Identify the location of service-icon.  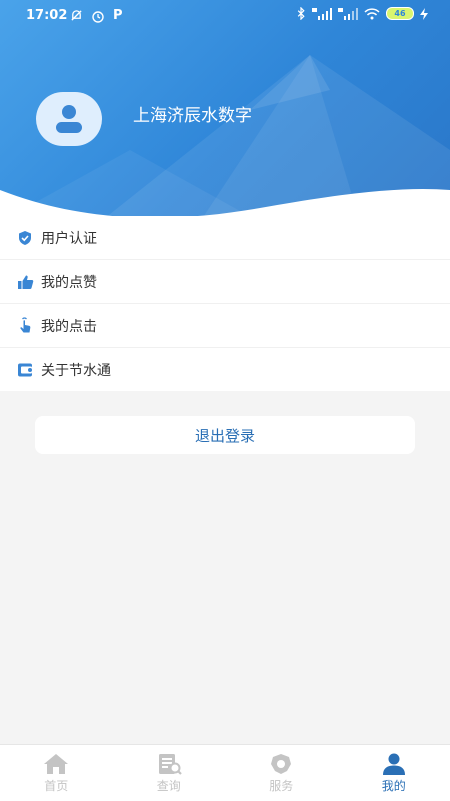
(281, 764).